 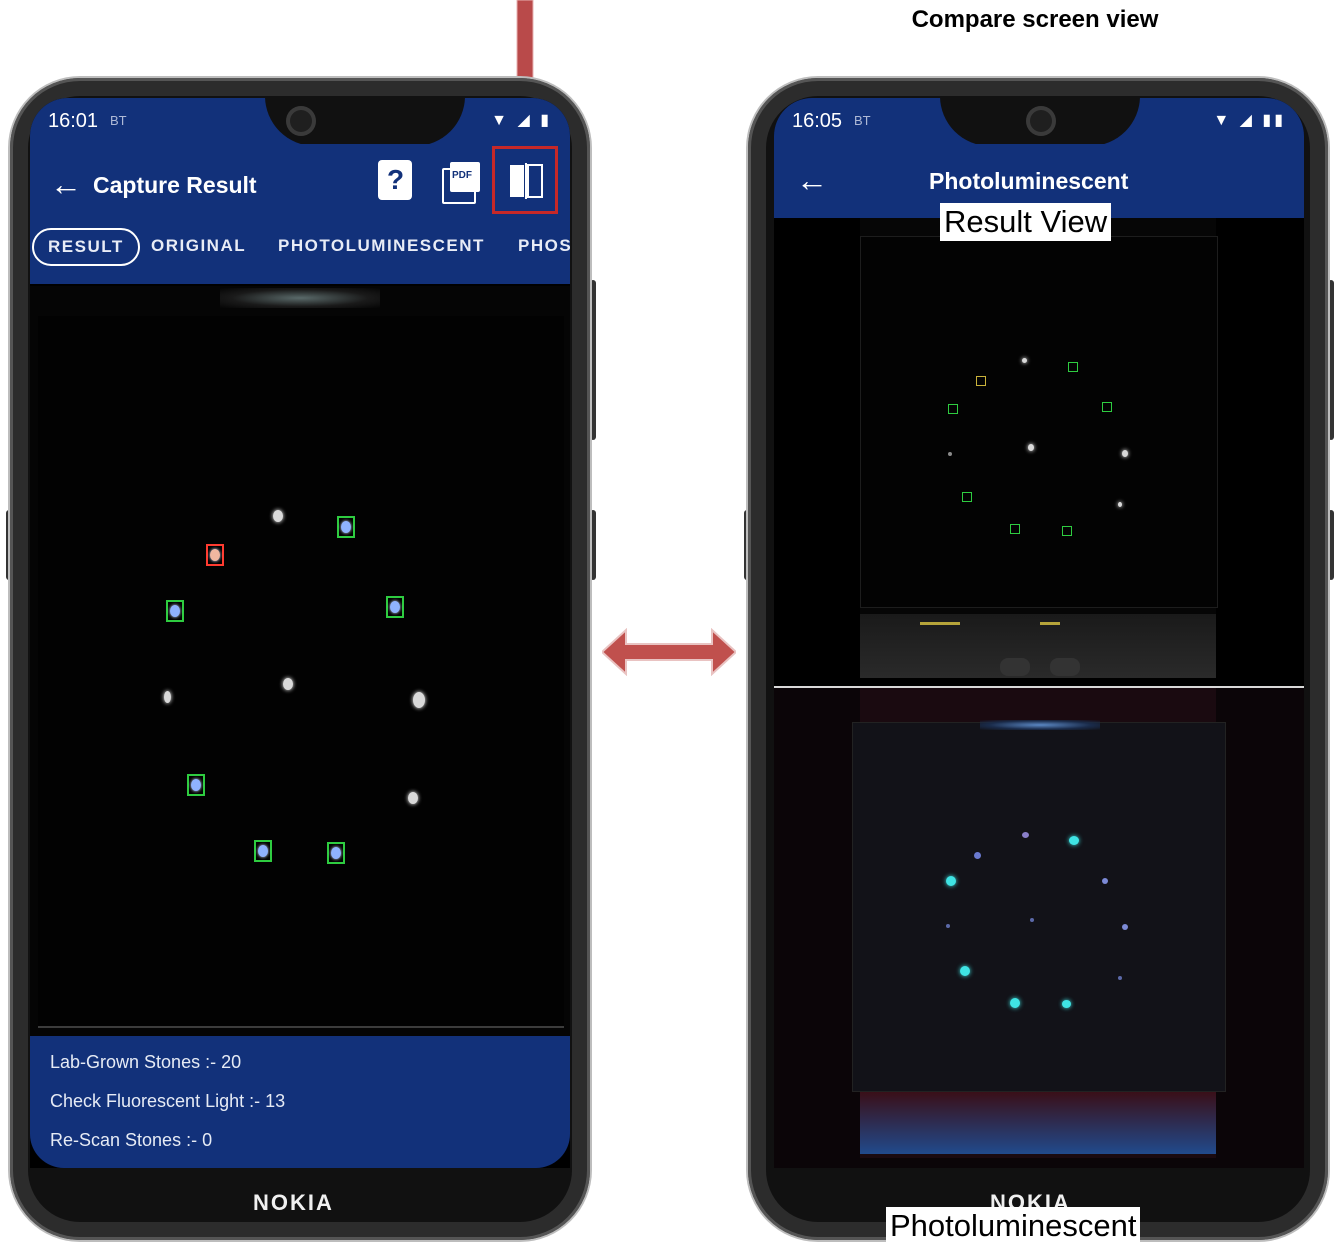 What do you see at coordinates (1039, 907) in the screenshot?
I see `pl-tray` at bounding box center [1039, 907].